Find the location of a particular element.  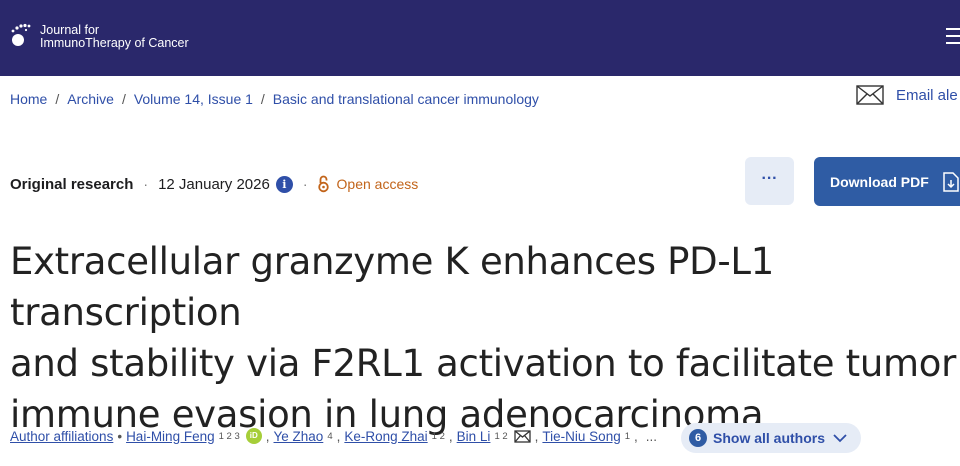

author-name: Bin Li is located at coordinates (474, 436).